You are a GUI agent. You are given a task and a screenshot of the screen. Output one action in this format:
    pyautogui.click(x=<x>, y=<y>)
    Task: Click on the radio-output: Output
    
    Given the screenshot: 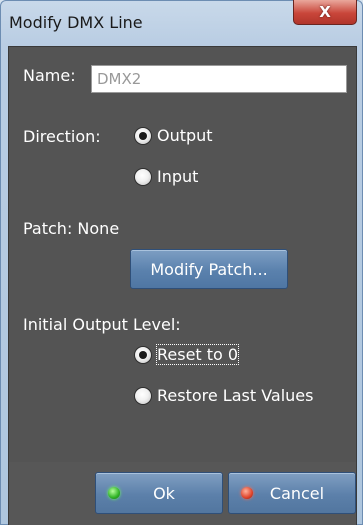 What is the action you would take?
    pyautogui.click(x=174, y=135)
    